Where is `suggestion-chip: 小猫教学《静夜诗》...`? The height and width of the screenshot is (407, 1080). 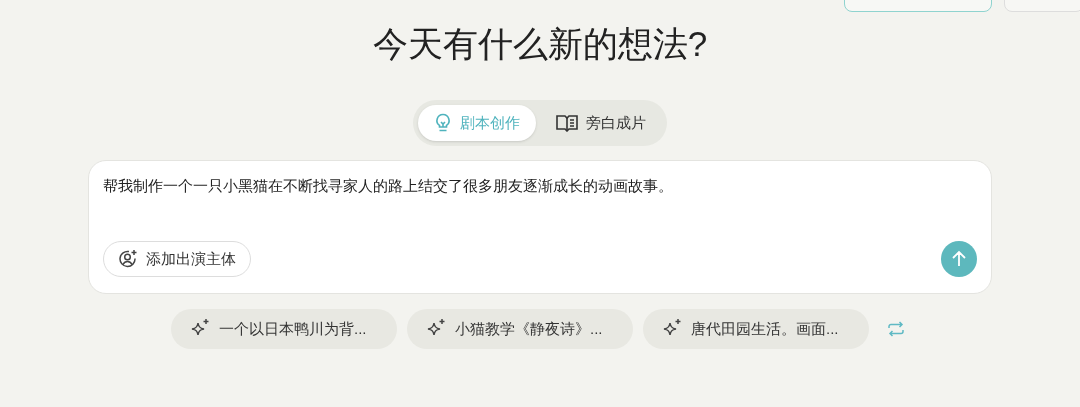 suggestion-chip: 小猫教学《静夜诗》... is located at coordinates (520, 329).